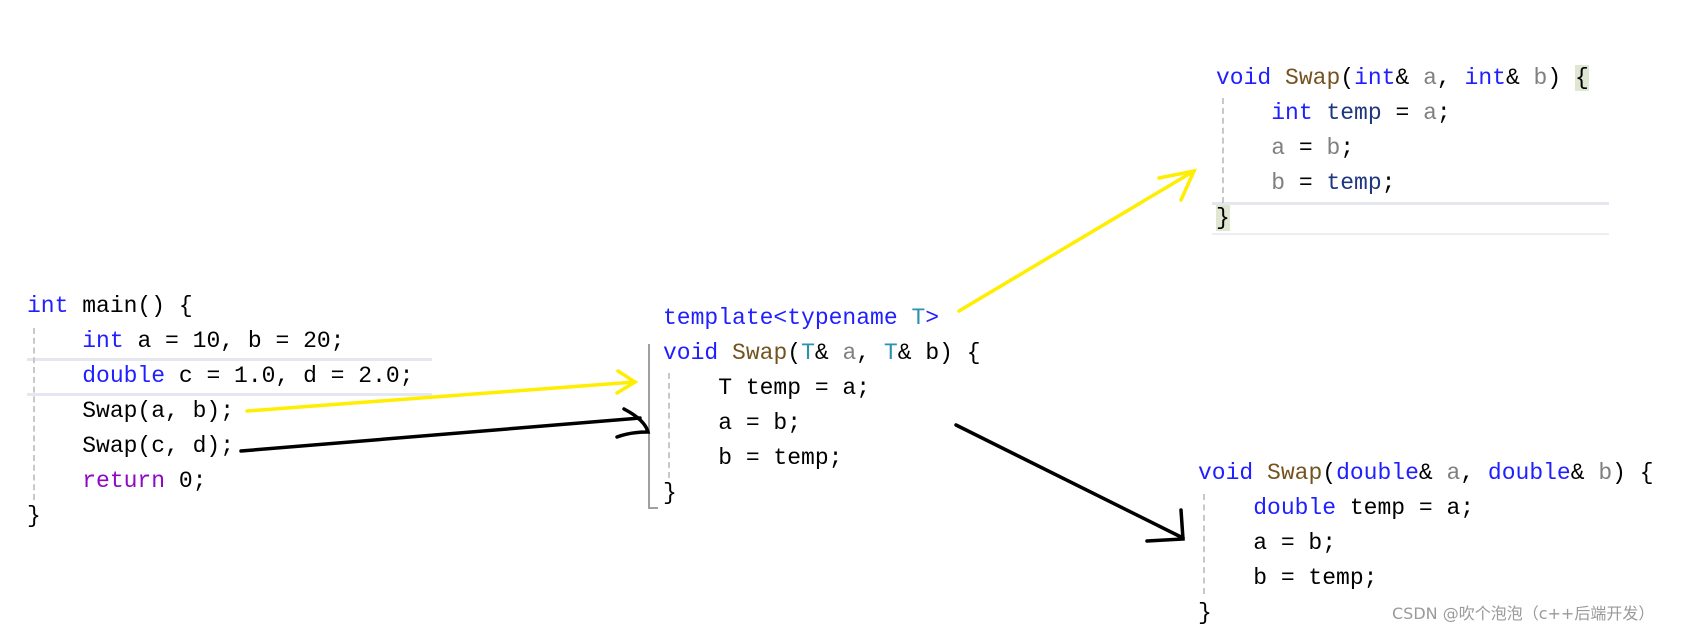 The image size is (1701, 633). I want to click on yellow-arrow-to-int-swap, so click(1077, 240).